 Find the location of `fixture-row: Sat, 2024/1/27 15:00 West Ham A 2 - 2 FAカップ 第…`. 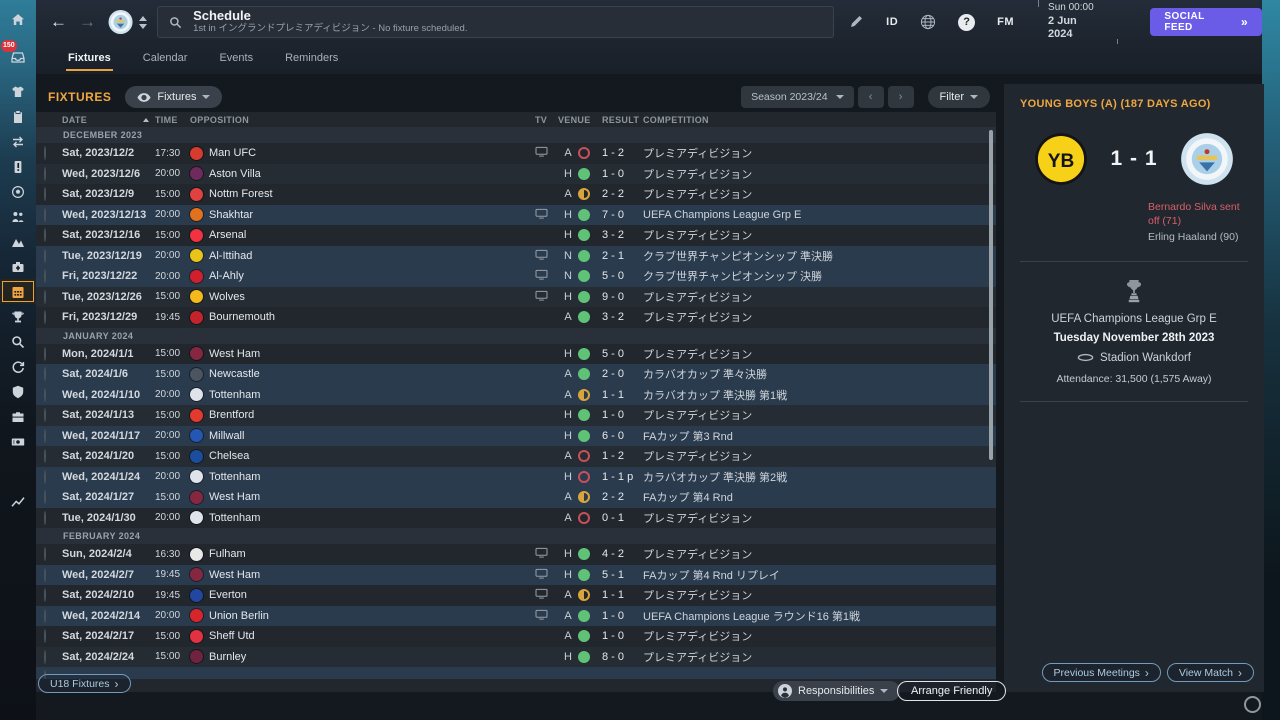

fixture-row: Sat, 2024/1/27 15:00 West Ham A 2 - 2 FAカップ 第… is located at coordinates (516, 497).